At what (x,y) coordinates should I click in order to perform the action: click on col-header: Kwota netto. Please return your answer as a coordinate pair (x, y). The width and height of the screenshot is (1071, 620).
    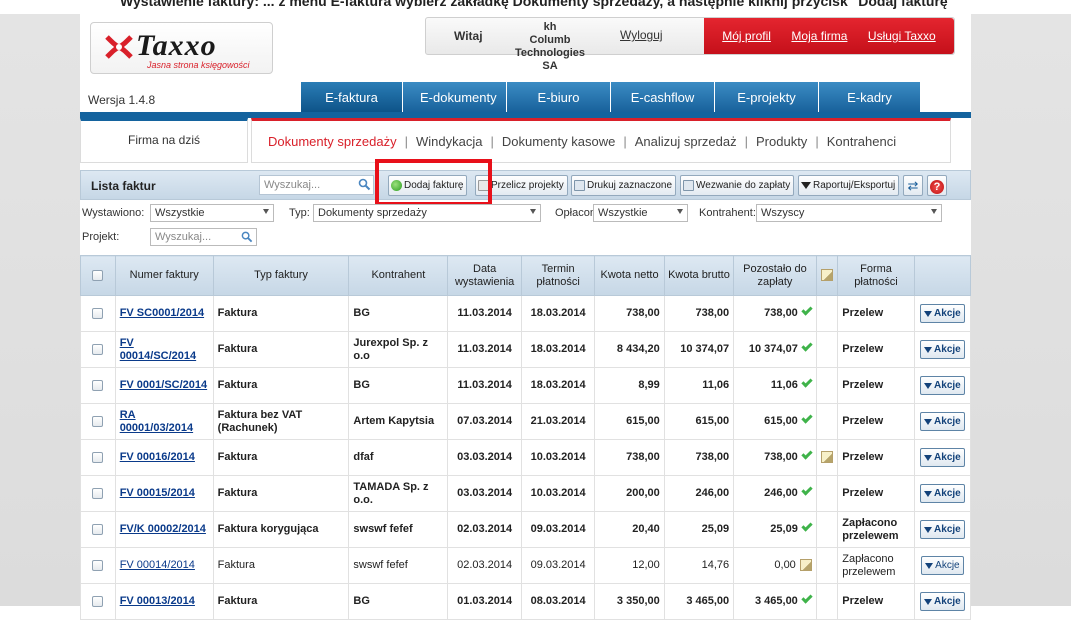
    Looking at the image, I should click on (629, 275).